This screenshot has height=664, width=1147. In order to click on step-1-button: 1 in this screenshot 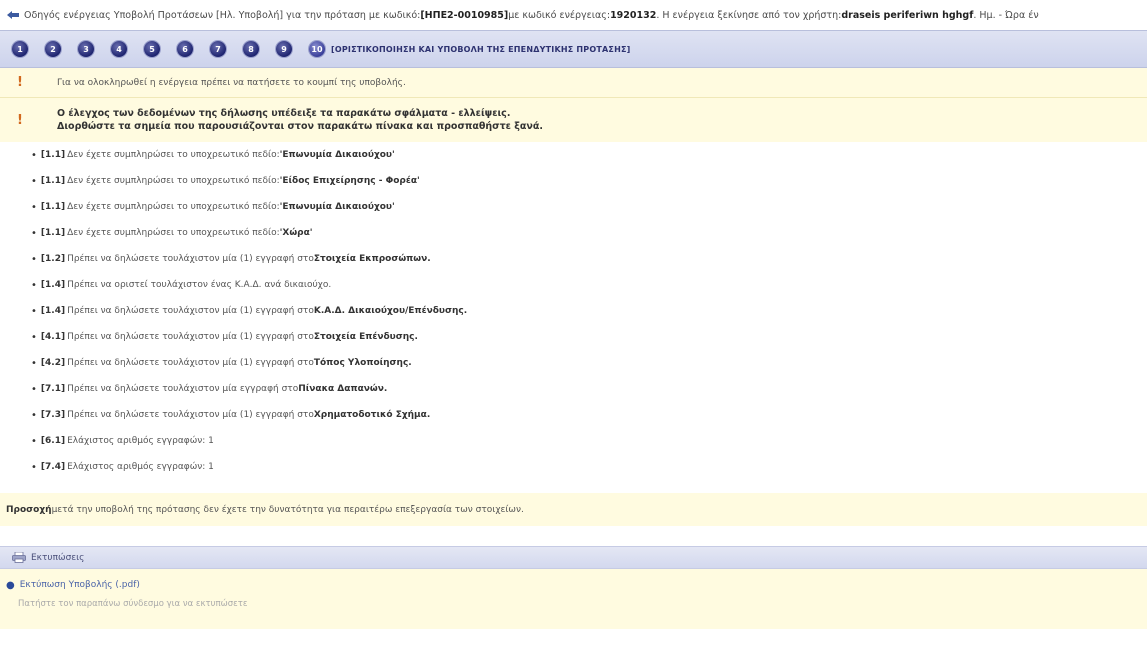, I will do `click(20, 49)`.